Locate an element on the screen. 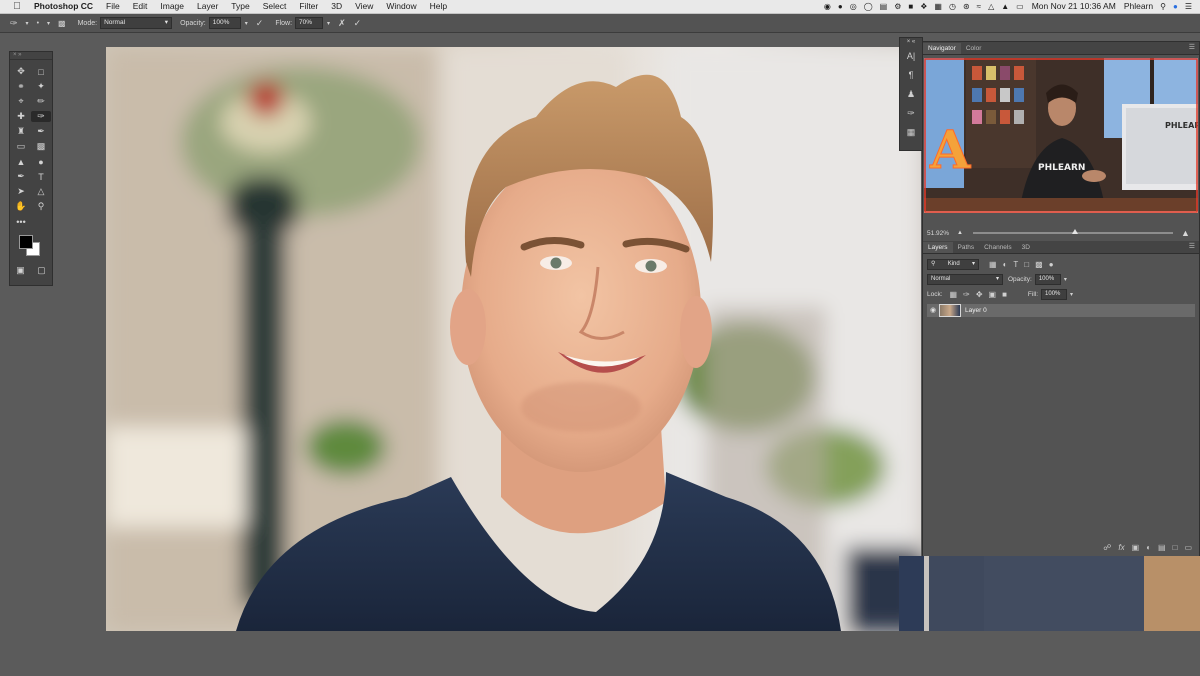  marquee-tool-icon: □ is located at coordinates (41, 71).